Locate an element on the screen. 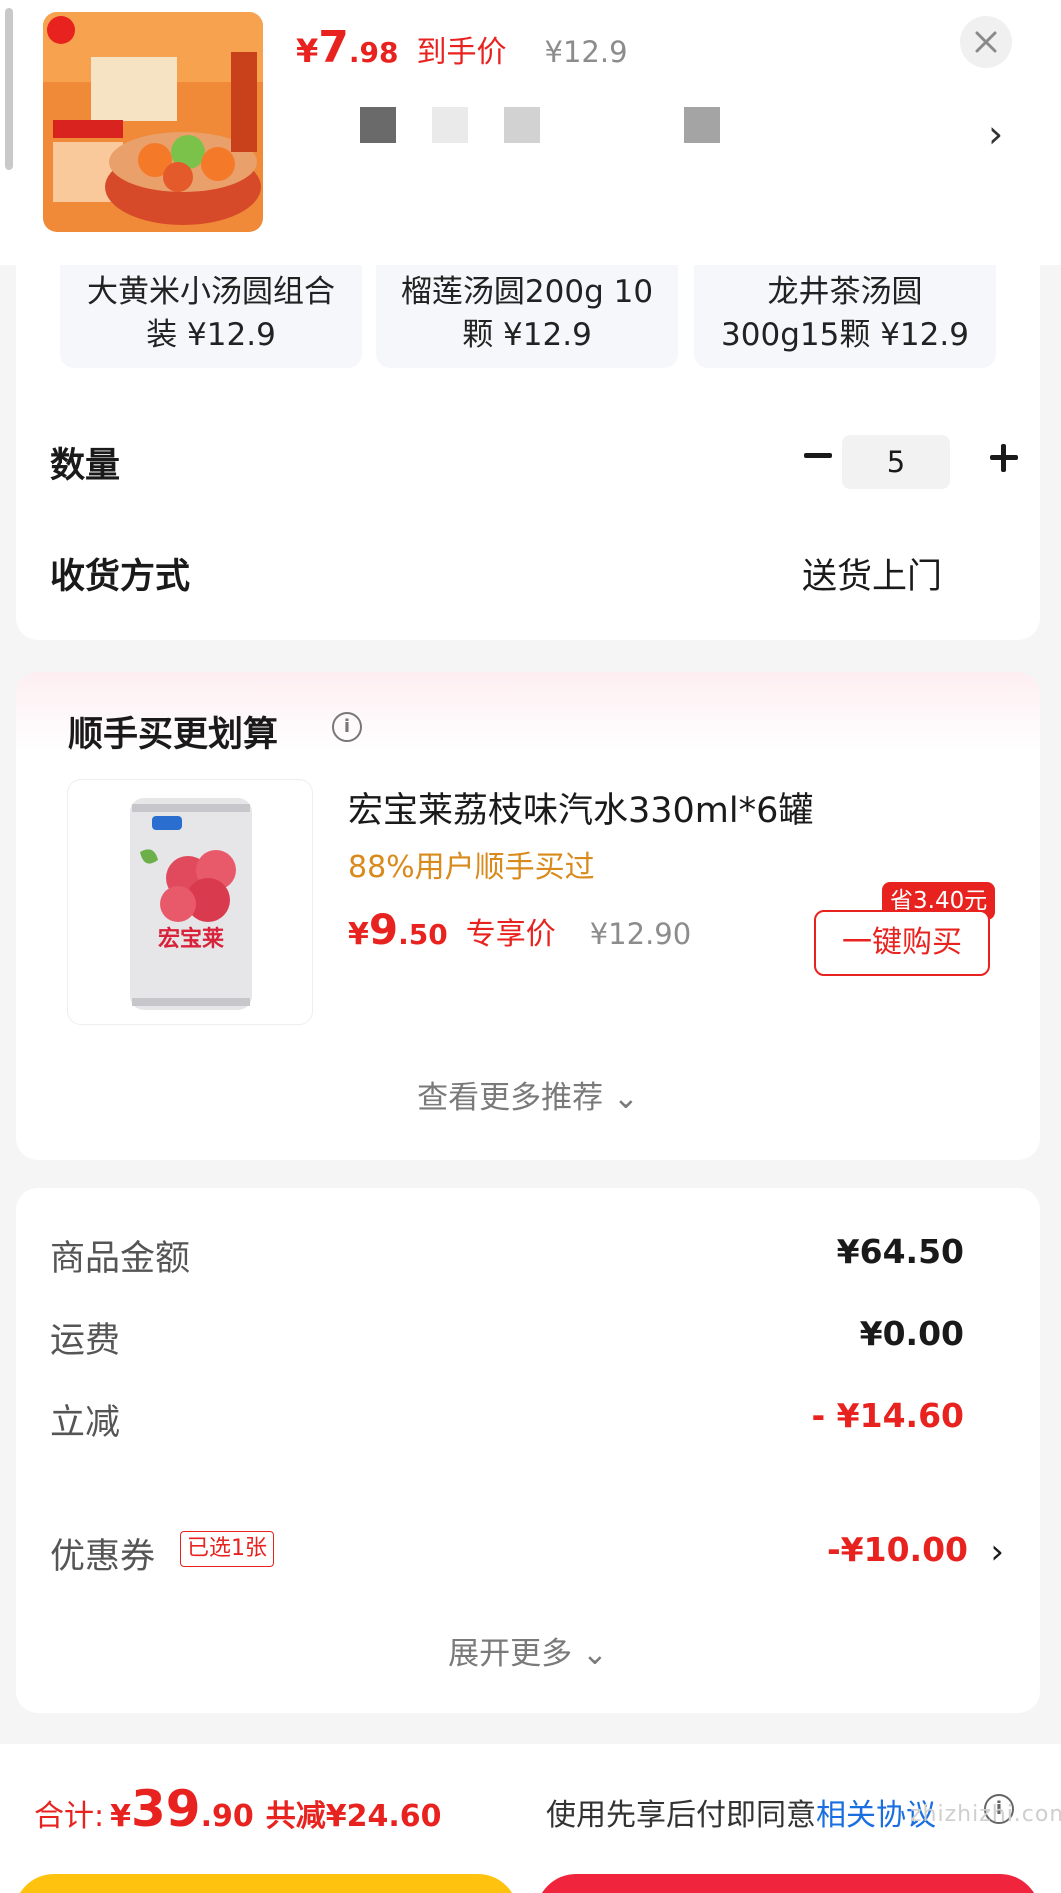  price-tag: 专享价 is located at coordinates (510, 934).